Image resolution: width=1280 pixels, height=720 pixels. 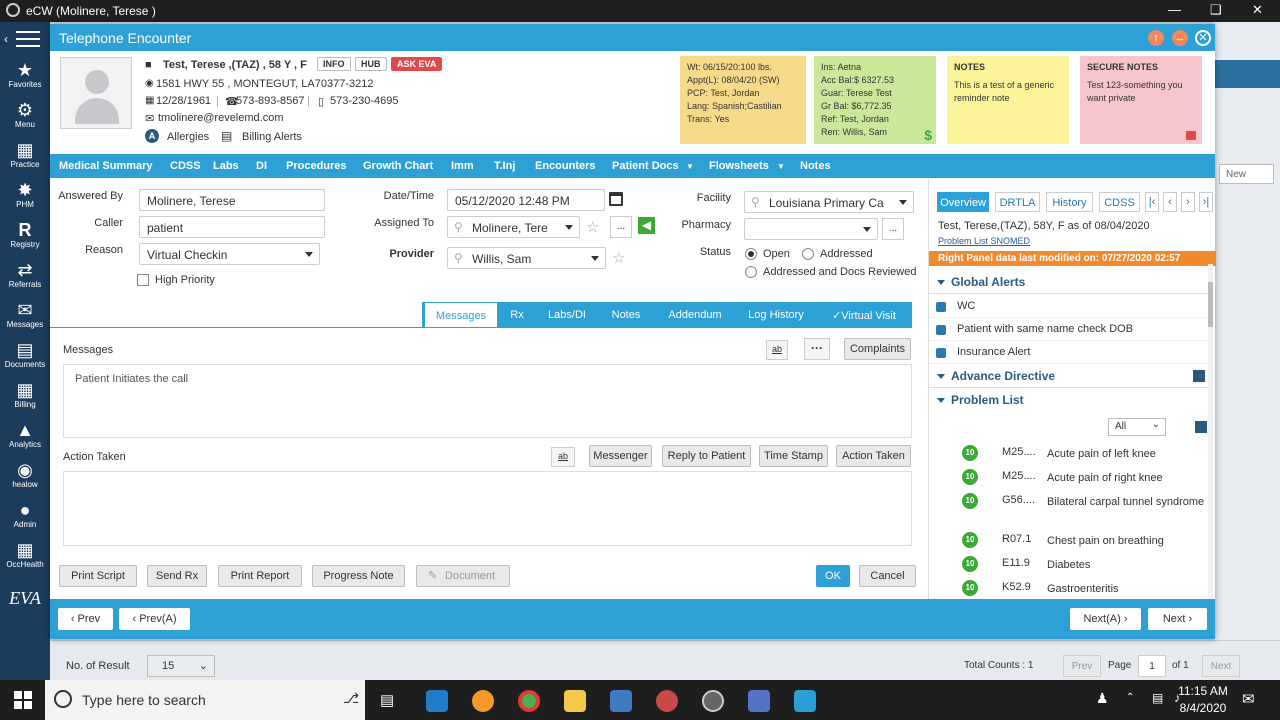 I want to click on sidebar-item-billing: ▦ Billing, so click(x=25, y=394).